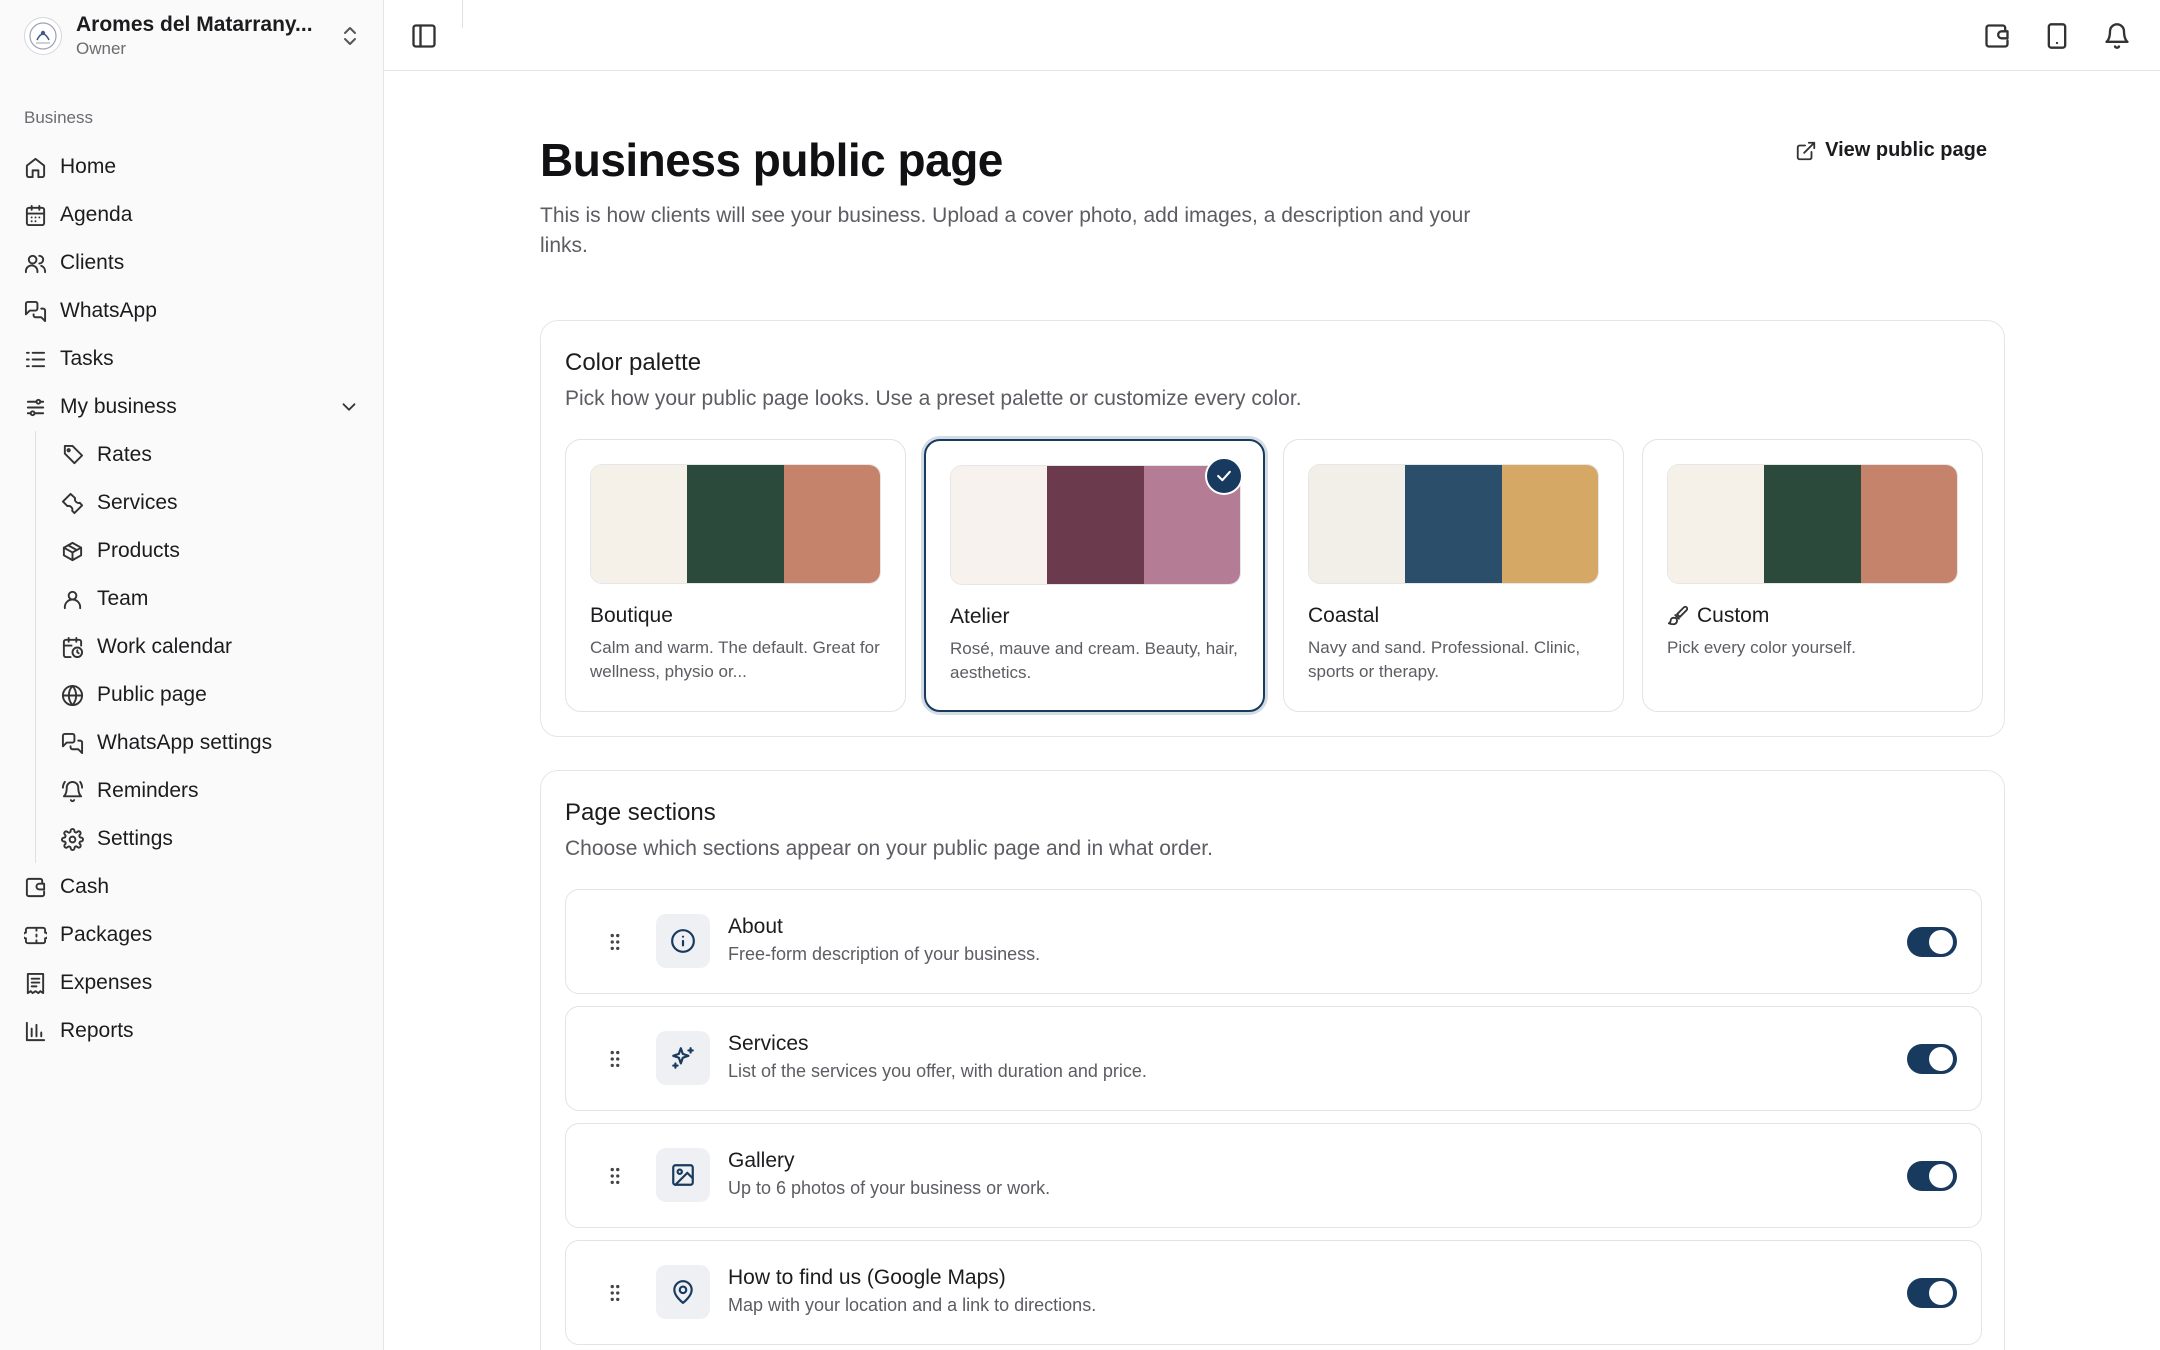 This screenshot has height=1350, width=2160. What do you see at coordinates (192, 407) in the screenshot?
I see `sidebar-item-my-business: My business` at bounding box center [192, 407].